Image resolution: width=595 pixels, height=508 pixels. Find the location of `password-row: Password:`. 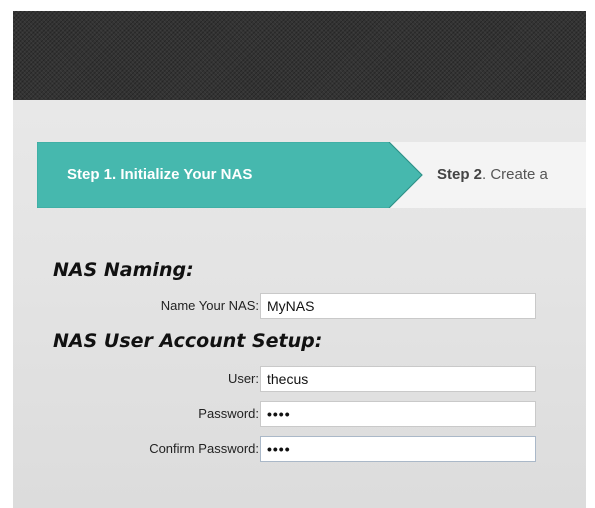

password-row: Password: is located at coordinates (293, 415).